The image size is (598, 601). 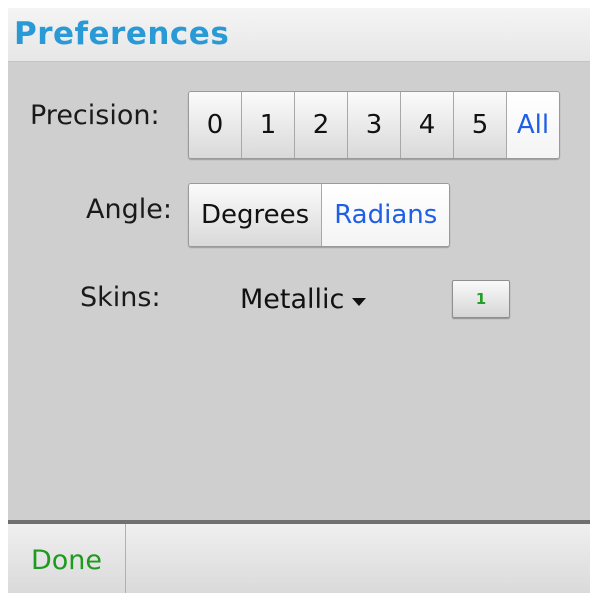 I want to click on skins-label: Skins:, so click(x=120, y=297).